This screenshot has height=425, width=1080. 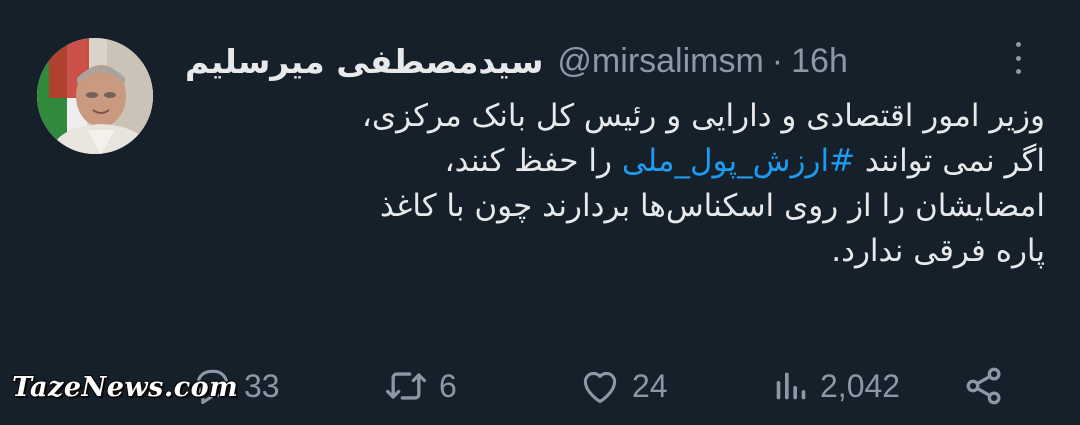 What do you see at coordinates (819, 61) in the screenshot?
I see `tweet-timestamp: 16h` at bounding box center [819, 61].